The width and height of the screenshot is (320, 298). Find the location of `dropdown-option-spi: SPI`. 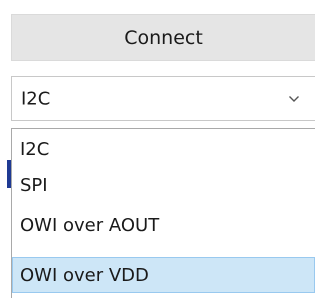

dropdown-option-spi: SPI is located at coordinates (163, 185).